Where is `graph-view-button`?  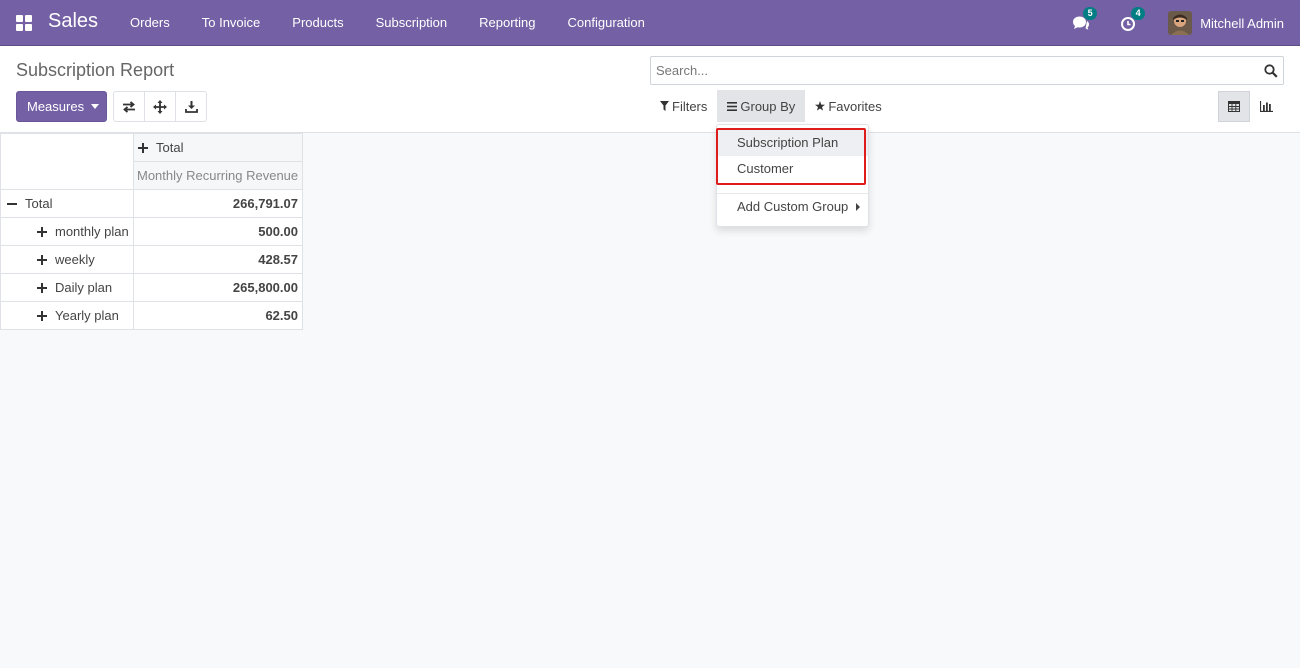
graph-view-button is located at coordinates (1266, 106).